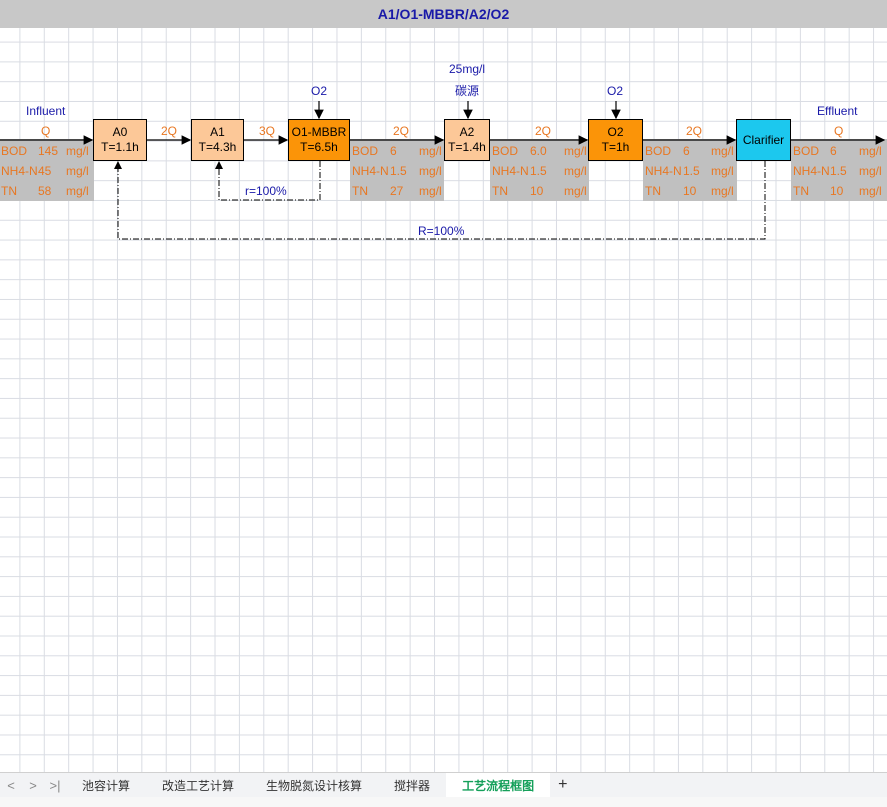 The height and width of the screenshot is (807, 887). I want to click on mid3-k1: NH4-N, so click(663, 171).